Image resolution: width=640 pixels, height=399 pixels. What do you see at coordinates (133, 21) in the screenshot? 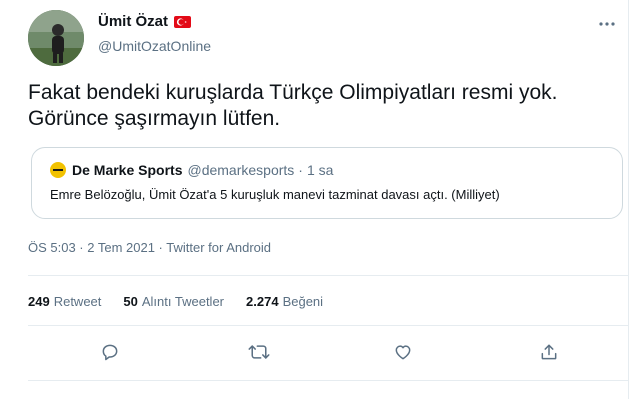
I see `author-display-name: Ümit Özat` at bounding box center [133, 21].